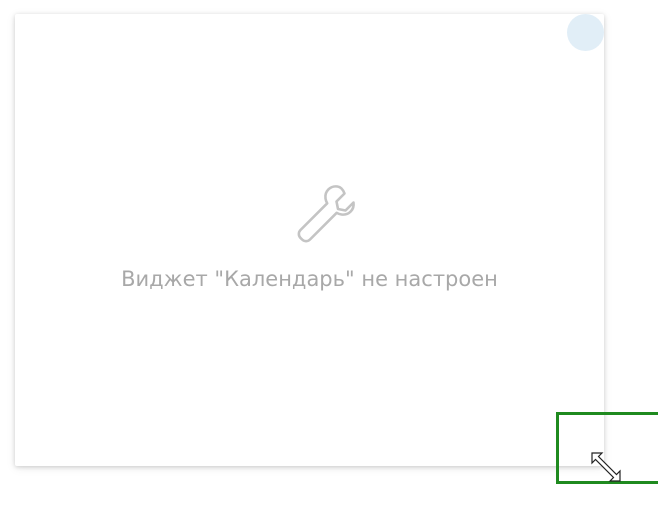  What do you see at coordinates (326, 214) in the screenshot?
I see `wrench-icon` at bounding box center [326, 214].